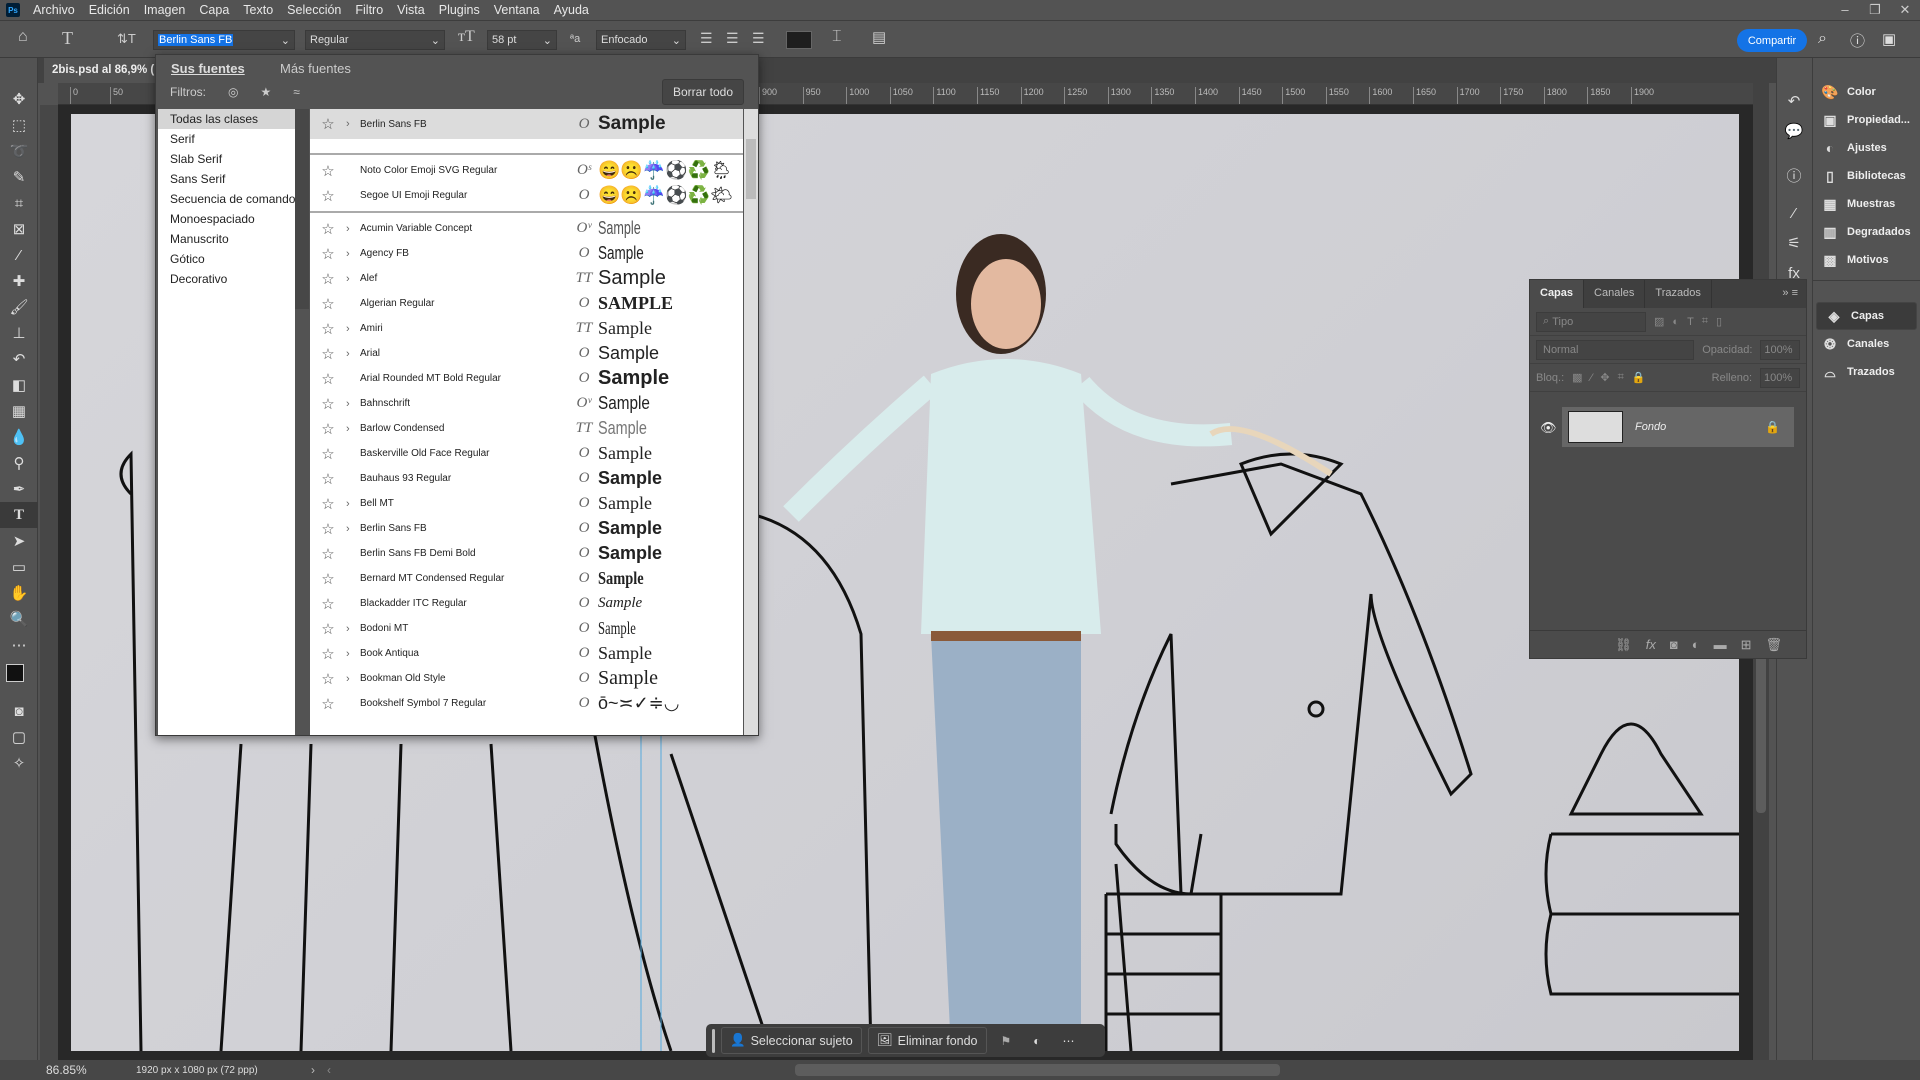  Describe the element at coordinates (1790, 294) in the screenshot. I see `panel-menu-icon: » ≡` at that location.